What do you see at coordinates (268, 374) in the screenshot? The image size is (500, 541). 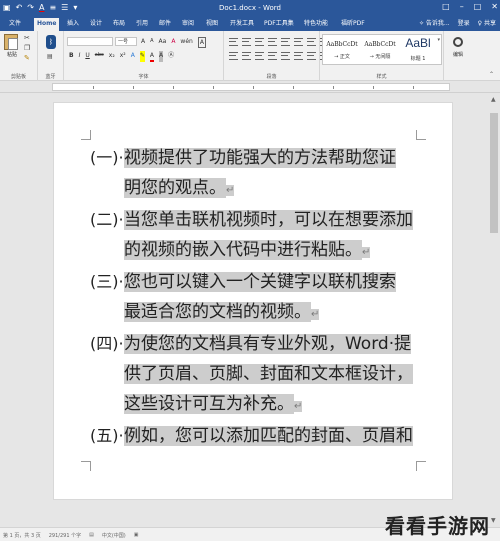 I see `text-line: 供了页眉、页脚、封面和文本框设计，` at bounding box center [268, 374].